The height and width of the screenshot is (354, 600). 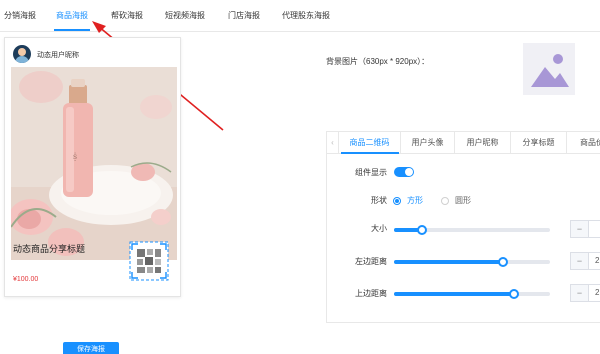 I want to click on left-distance-stepper: − 2, so click(x=585, y=261).